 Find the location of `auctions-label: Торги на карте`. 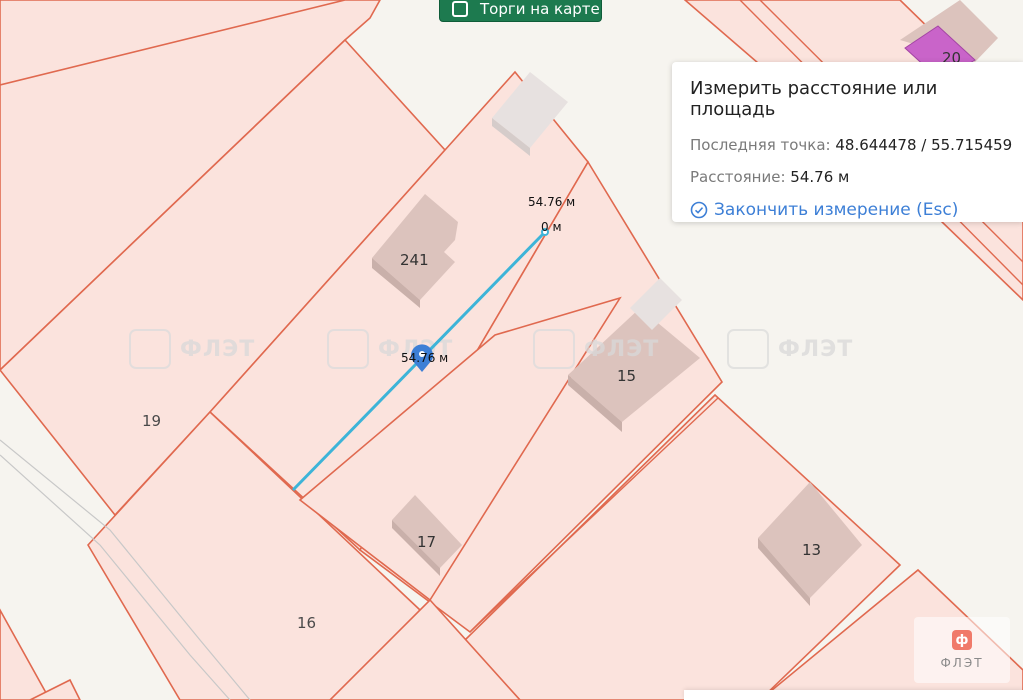

auctions-label: Торги на карте is located at coordinates (540, 9).